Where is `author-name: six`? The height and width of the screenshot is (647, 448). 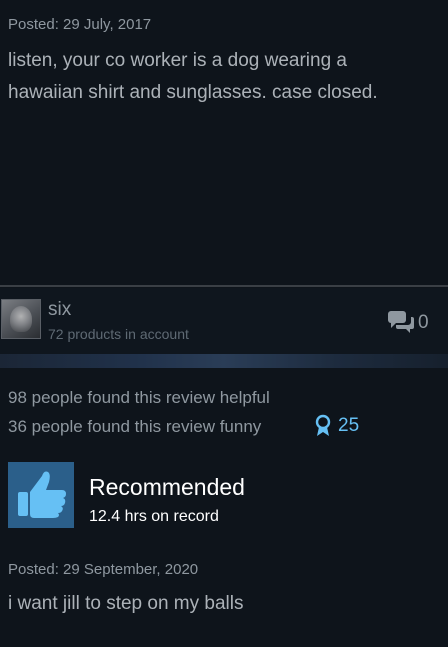
author-name: six is located at coordinates (59, 310).